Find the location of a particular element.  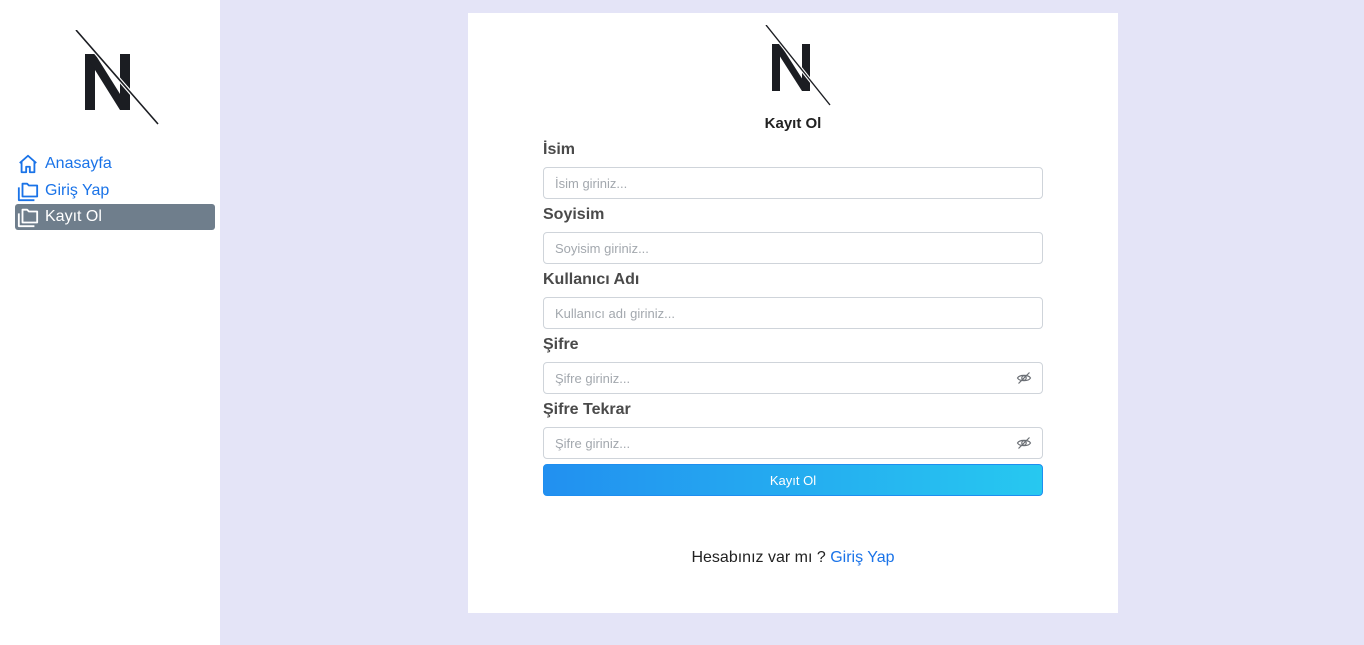

surname-field-wrap is located at coordinates (793, 248).